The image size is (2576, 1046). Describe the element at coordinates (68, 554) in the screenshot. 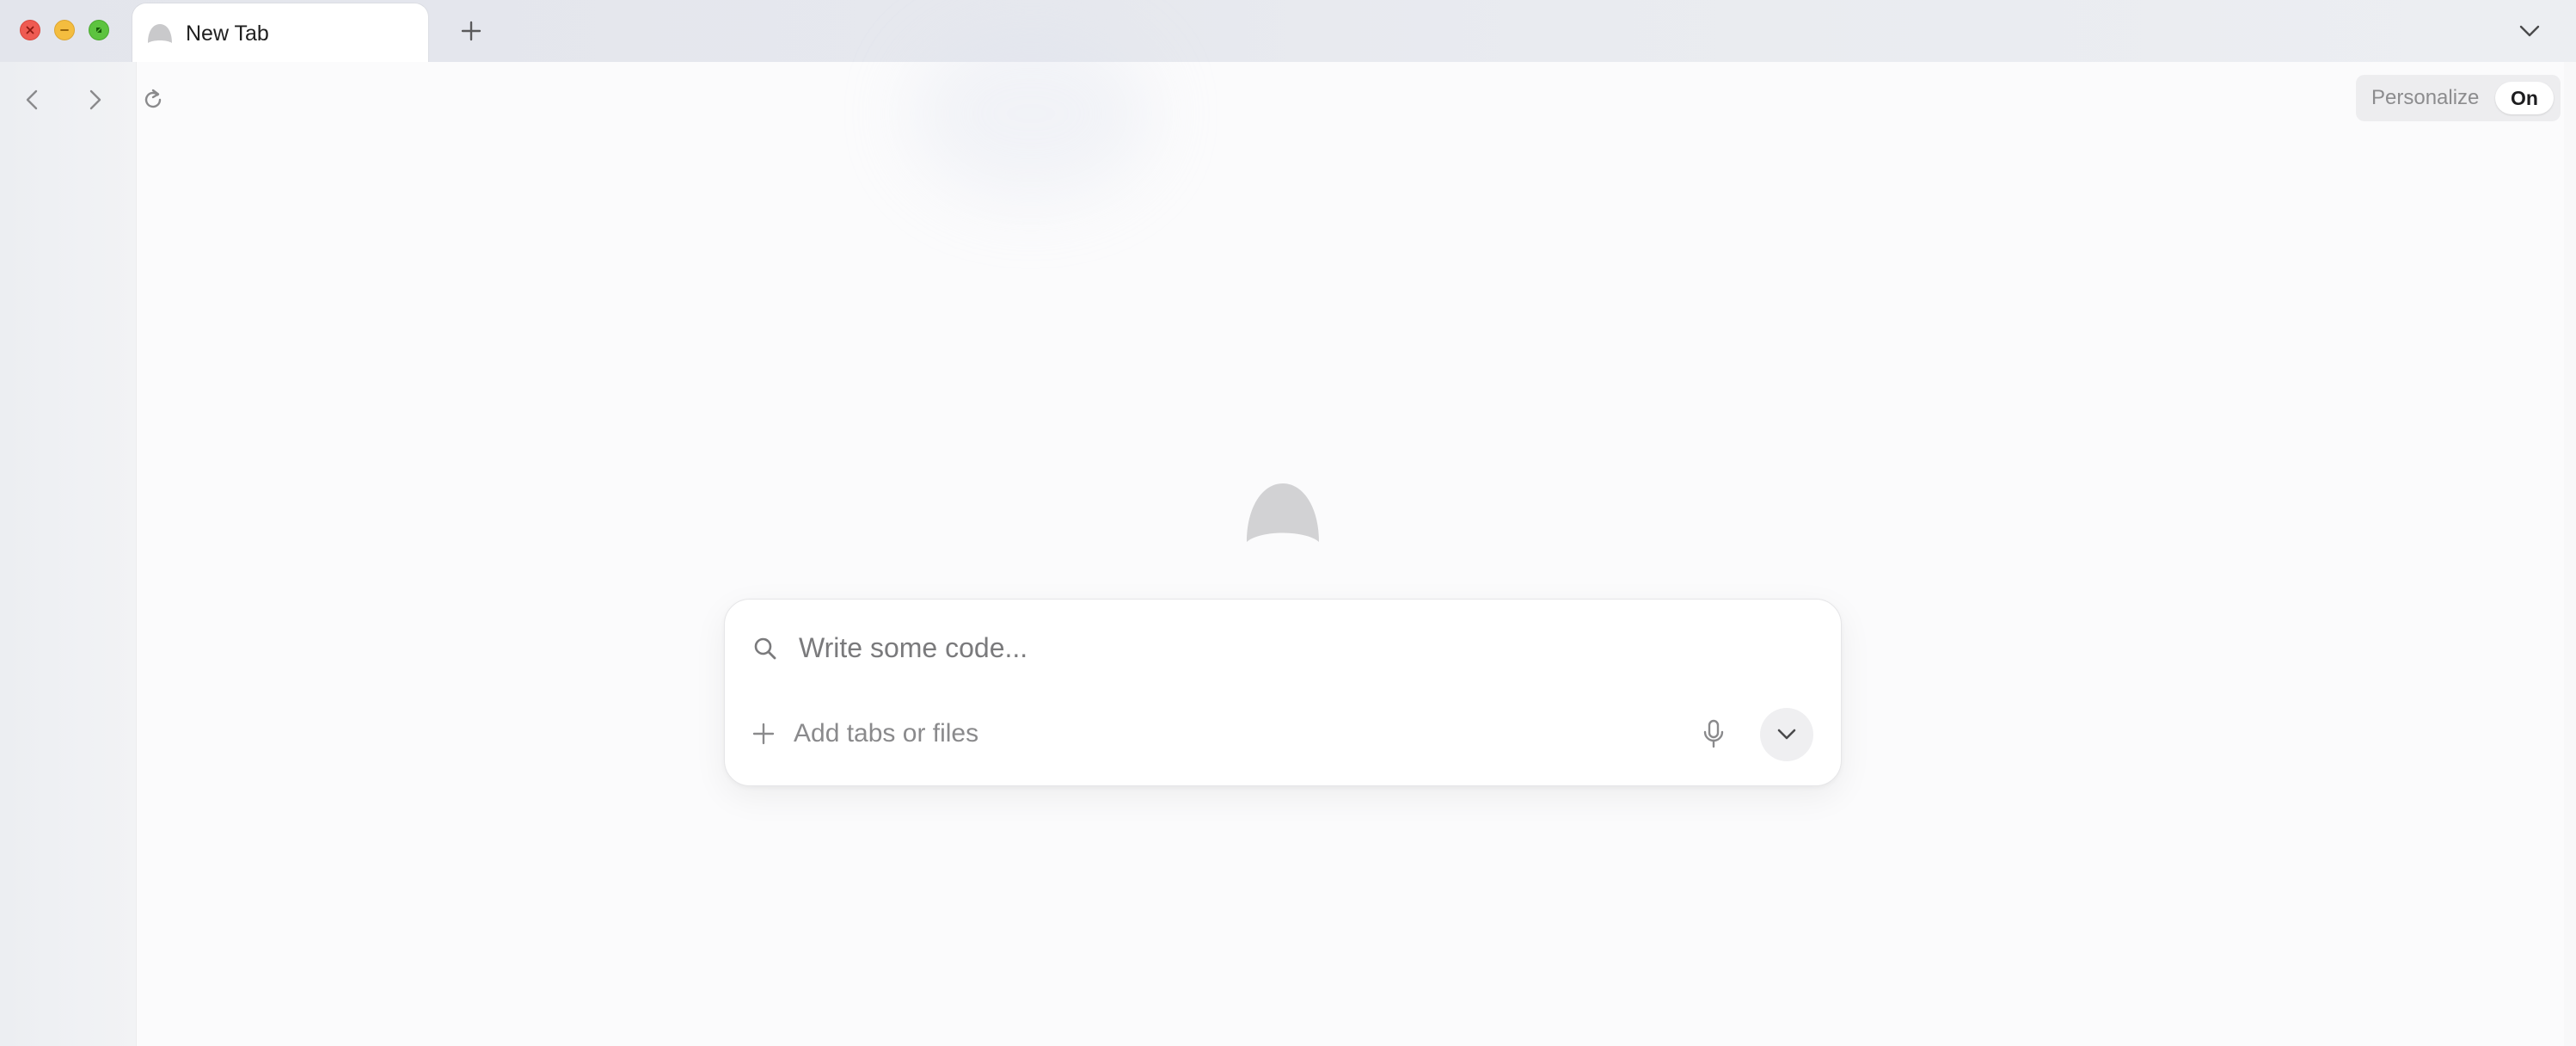

I see `sidebar-strip` at that location.